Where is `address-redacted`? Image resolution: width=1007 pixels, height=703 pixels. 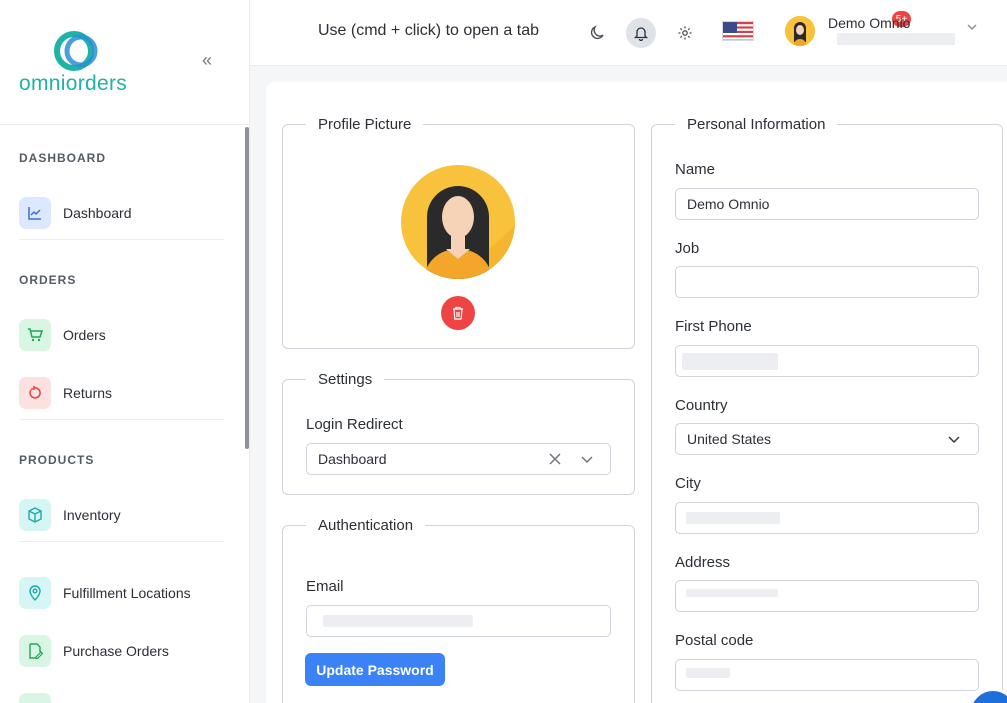 address-redacted is located at coordinates (732, 593).